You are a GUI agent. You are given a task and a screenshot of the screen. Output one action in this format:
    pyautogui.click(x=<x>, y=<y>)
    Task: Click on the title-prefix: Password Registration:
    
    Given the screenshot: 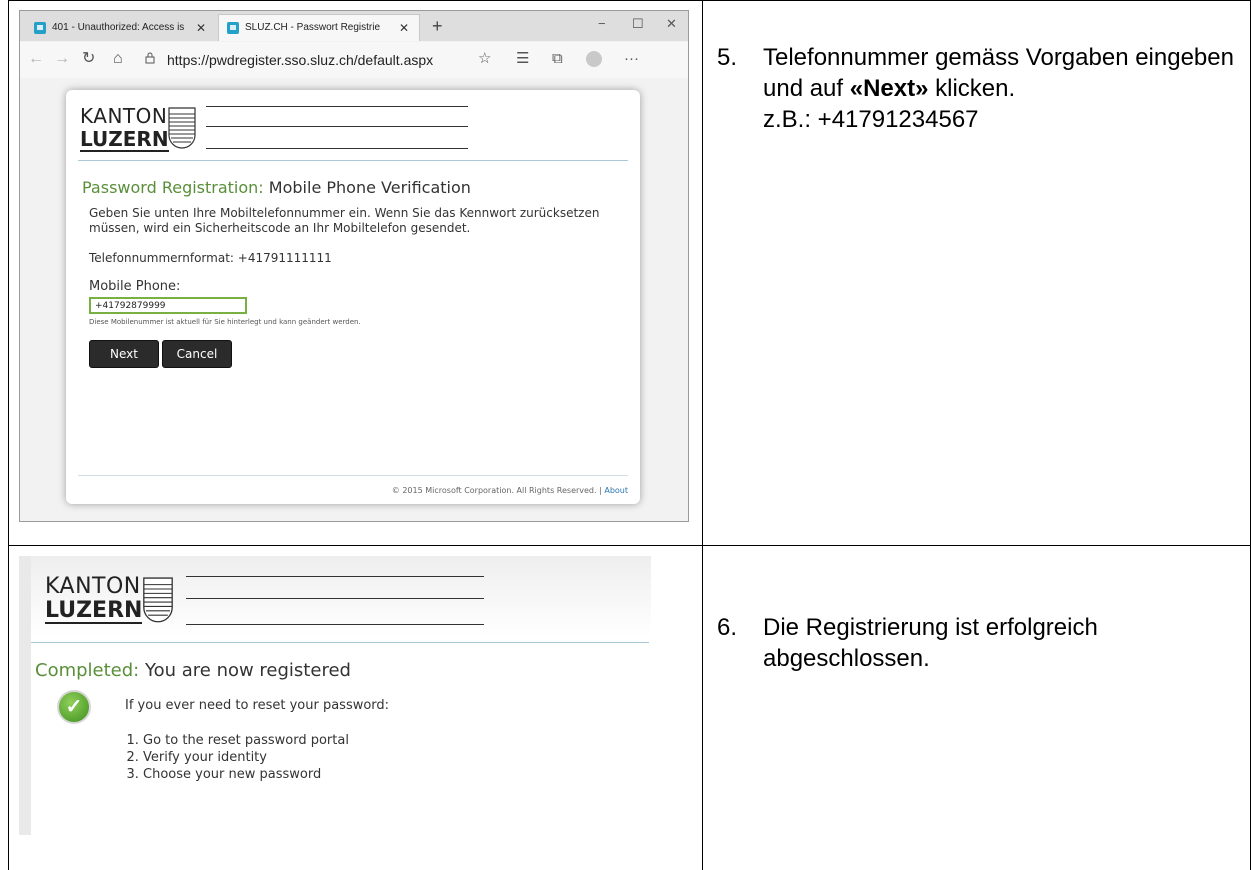 What is the action you would take?
    pyautogui.click(x=173, y=187)
    